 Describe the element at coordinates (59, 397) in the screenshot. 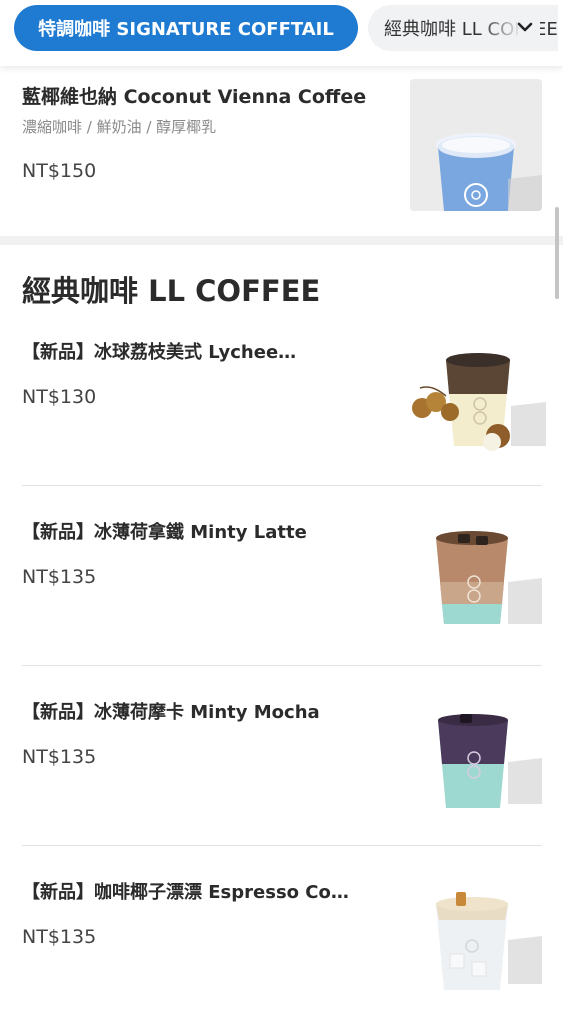

I see `item-price: NT$130` at that location.